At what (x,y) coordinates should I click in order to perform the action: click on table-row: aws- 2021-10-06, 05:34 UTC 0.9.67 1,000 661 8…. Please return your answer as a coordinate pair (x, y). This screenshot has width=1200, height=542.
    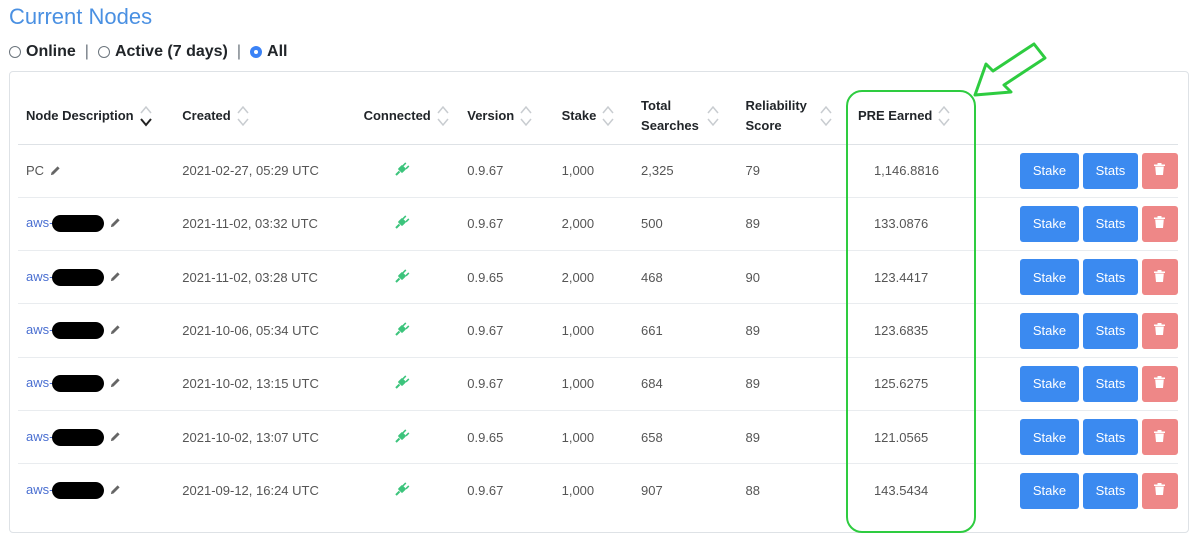
    Looking at the image, I should click on (598, 330).